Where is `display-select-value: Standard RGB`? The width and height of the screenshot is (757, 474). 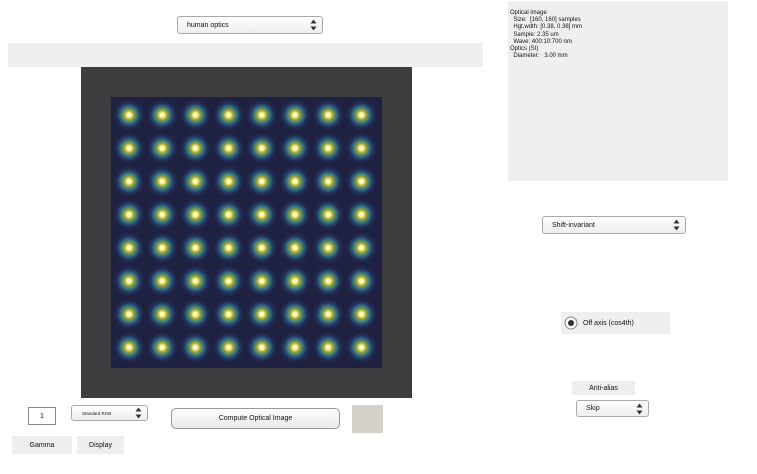 display-select-value: Standard RGB is located at coordinates (97, 413).